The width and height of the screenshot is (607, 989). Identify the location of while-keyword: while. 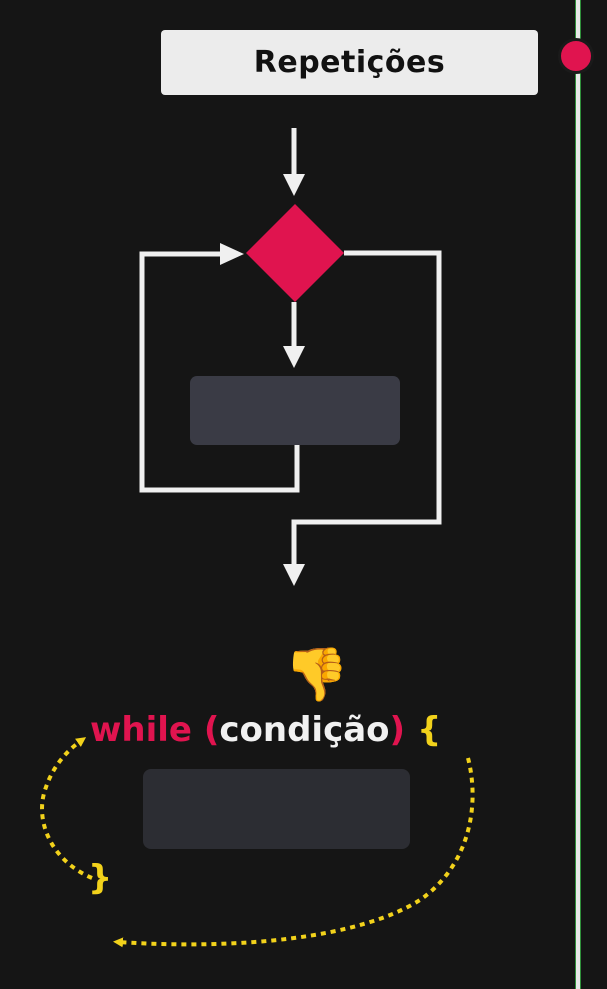
(141, 730).